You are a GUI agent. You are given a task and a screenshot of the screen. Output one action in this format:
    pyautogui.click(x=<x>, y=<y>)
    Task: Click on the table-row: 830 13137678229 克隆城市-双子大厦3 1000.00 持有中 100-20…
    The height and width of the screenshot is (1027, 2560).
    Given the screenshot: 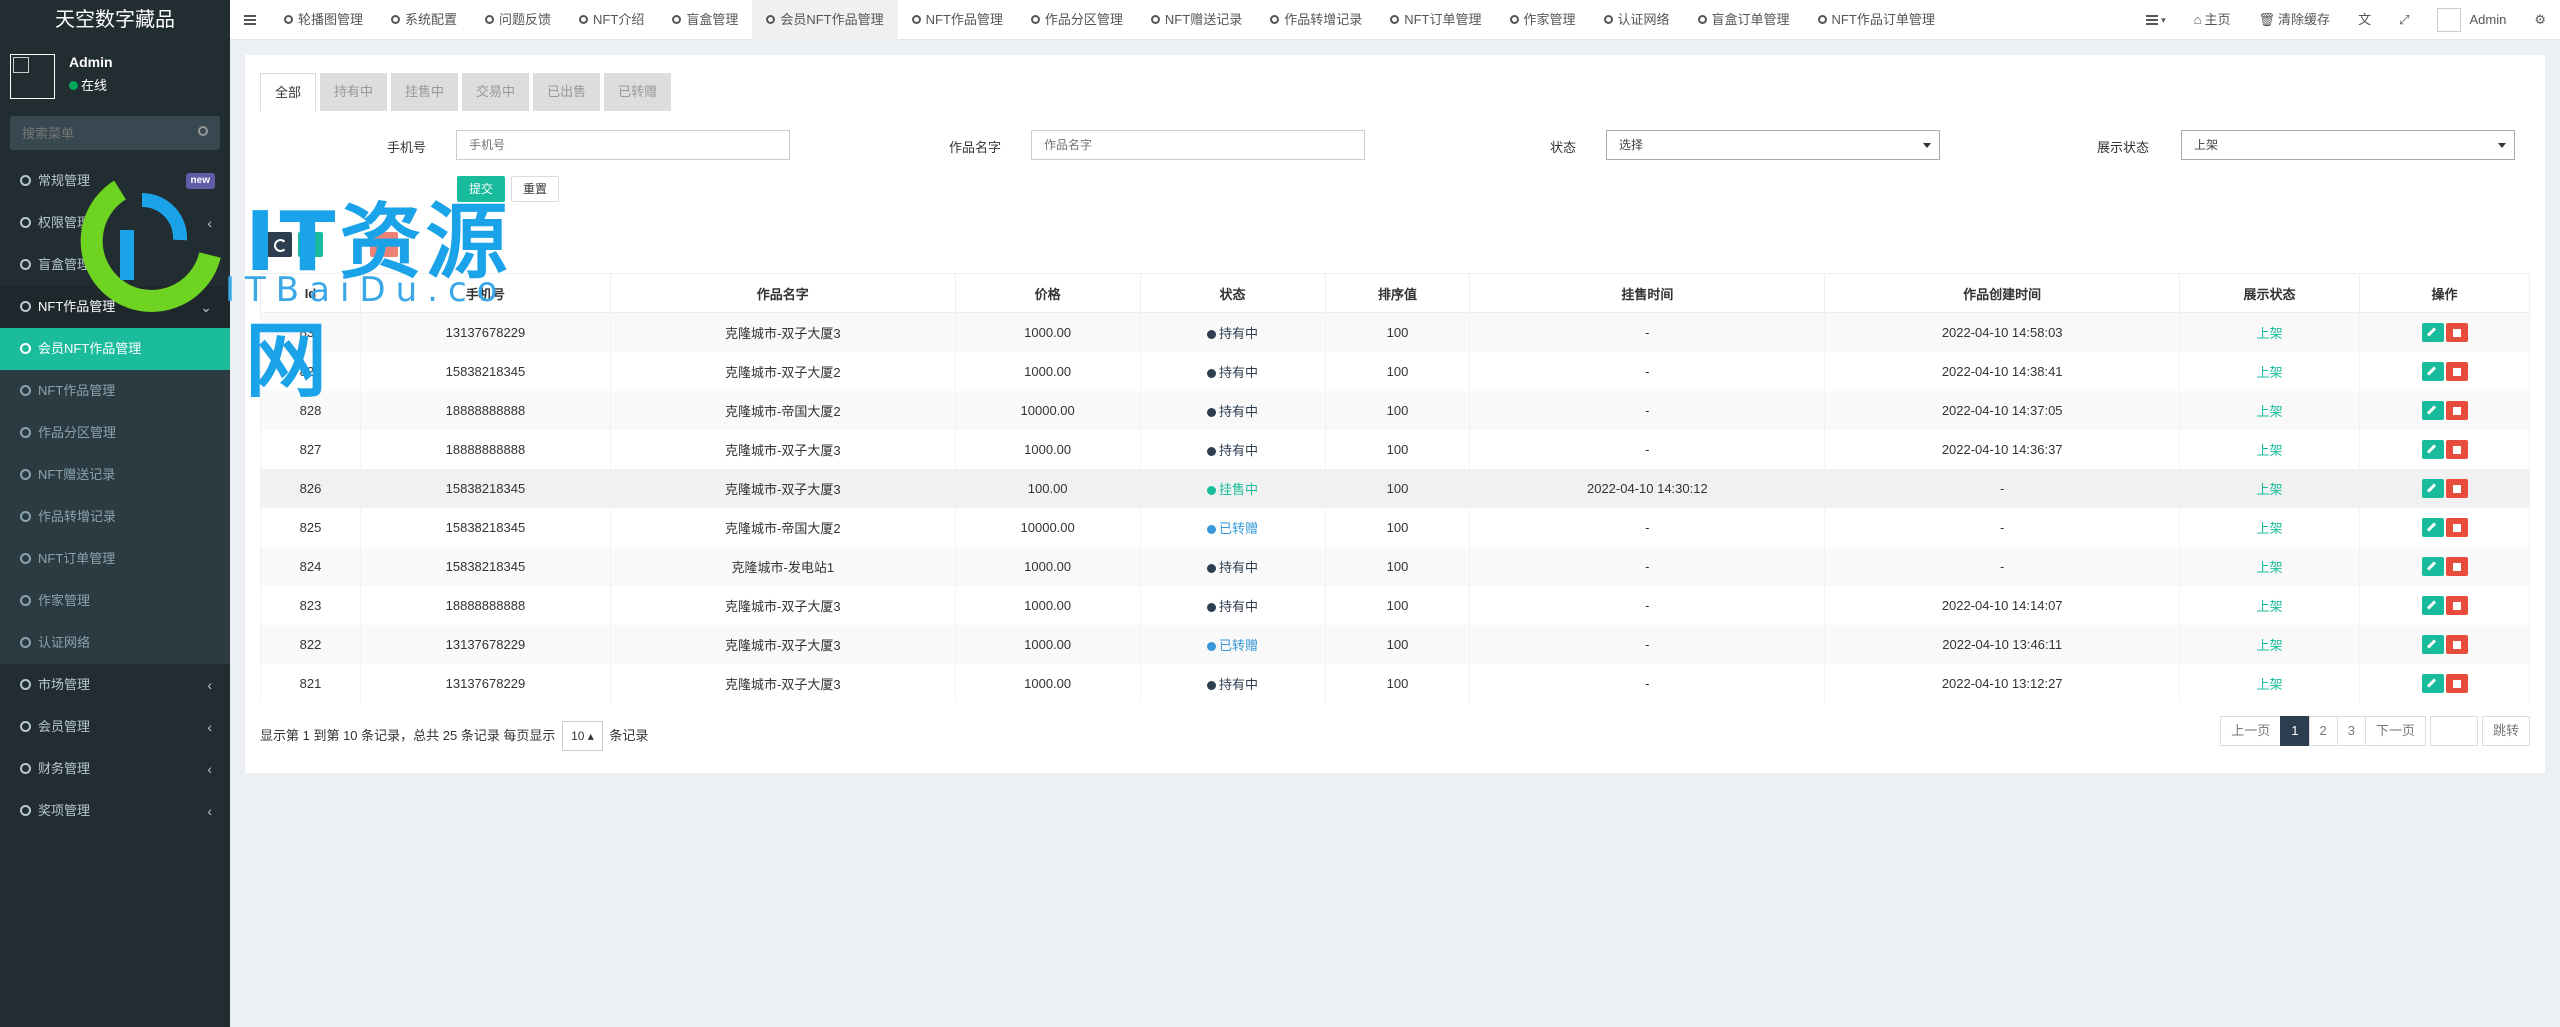 What is the action you would take?
    pyautogui.click(x=1395, y=332)
    